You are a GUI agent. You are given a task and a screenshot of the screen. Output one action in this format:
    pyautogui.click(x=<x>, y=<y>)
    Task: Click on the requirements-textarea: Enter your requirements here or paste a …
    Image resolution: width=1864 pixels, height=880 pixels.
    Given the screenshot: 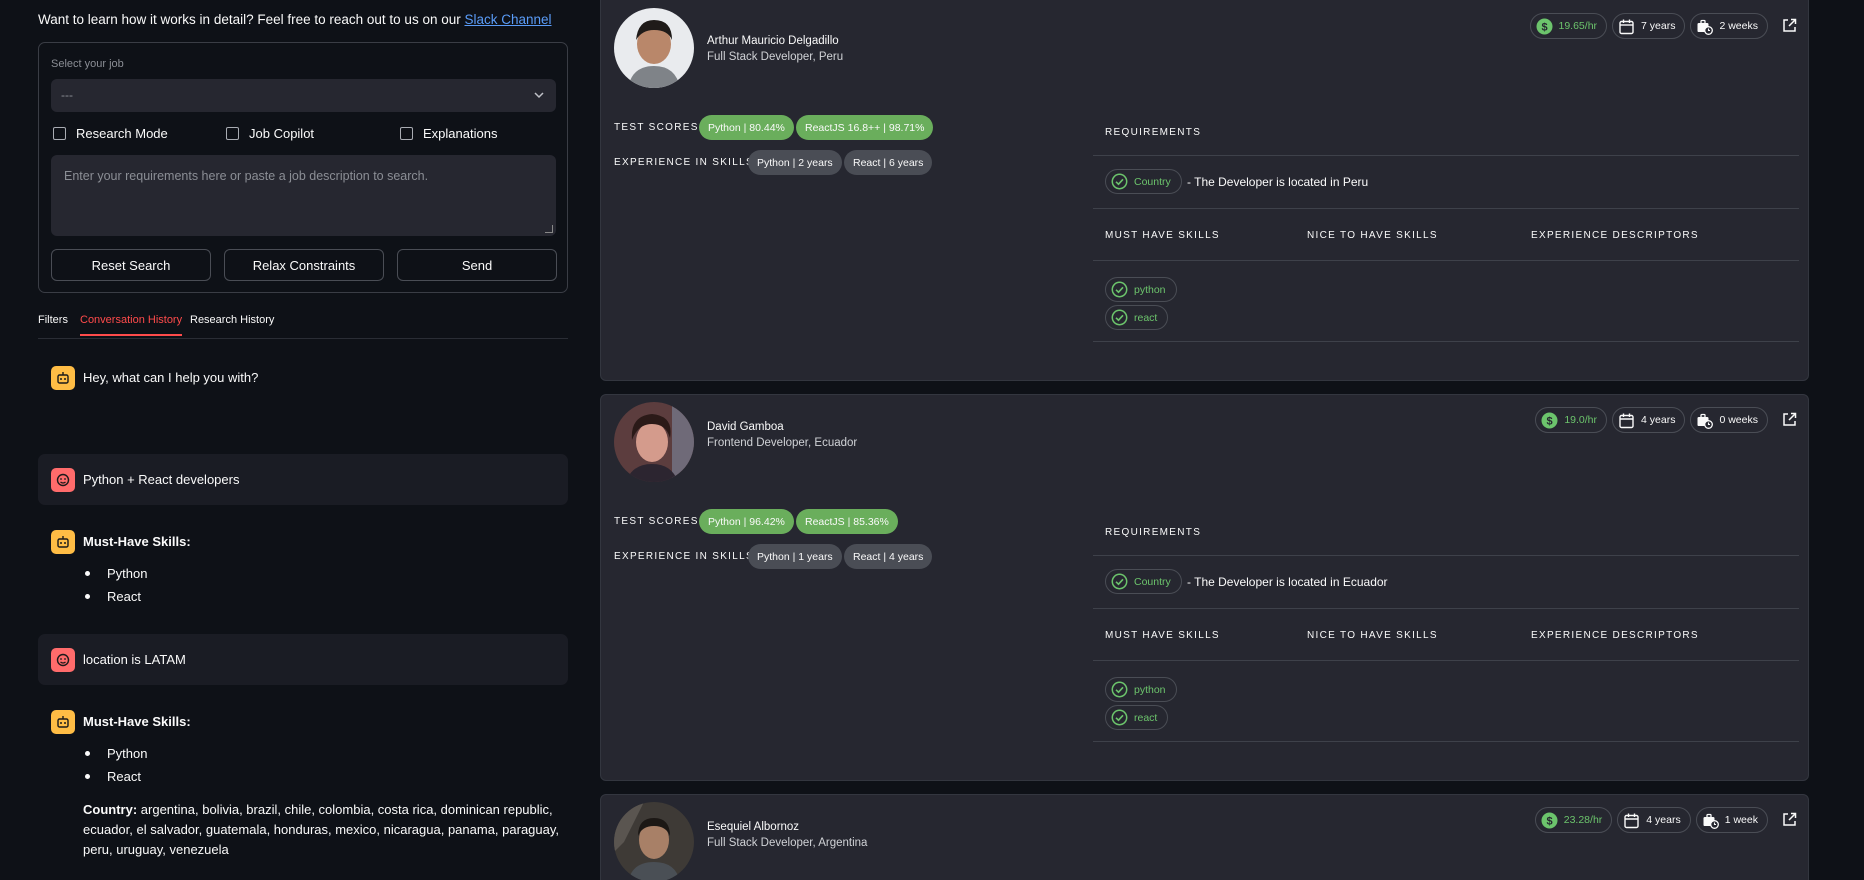 What is the action you would take?
    pyautogui.click(x=303, y=195)
    